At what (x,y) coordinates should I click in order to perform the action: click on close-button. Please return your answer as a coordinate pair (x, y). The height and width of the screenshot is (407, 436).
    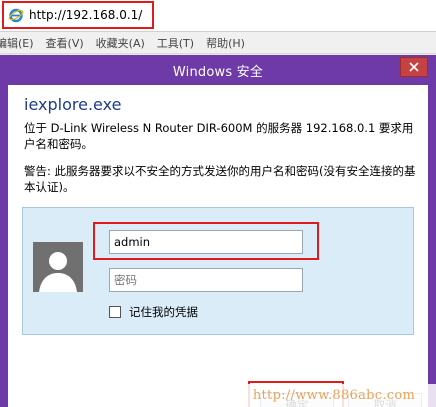
    Looking at the image, I should click on (414, 67).